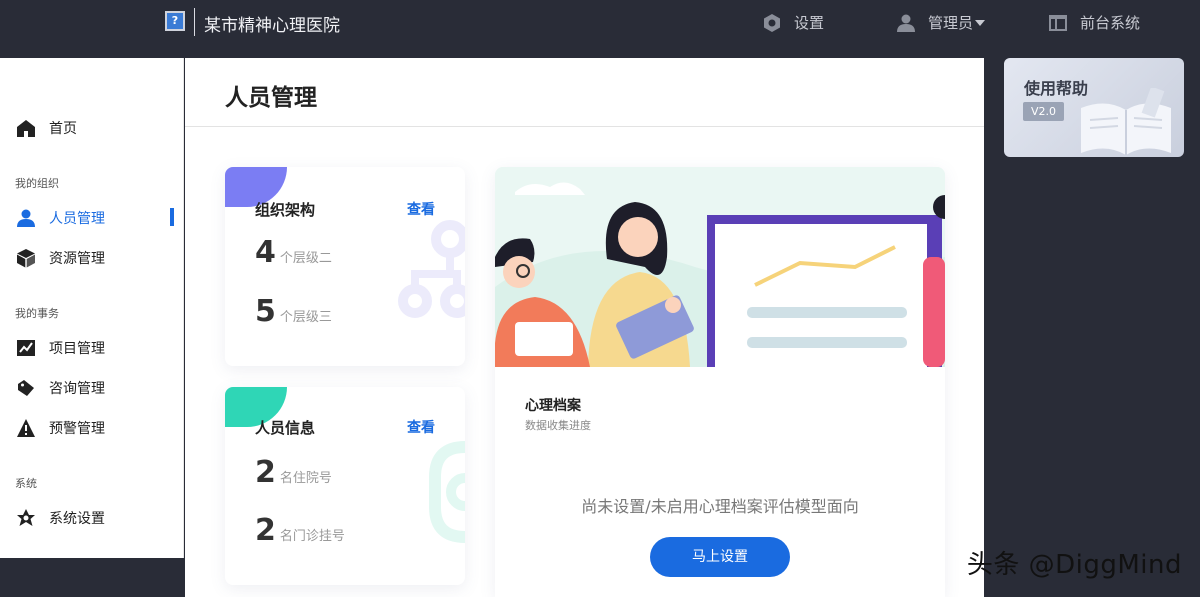 This screenshot has height=597, width=1200. I want to click on sidebar-item-consult: 咨询管理, so click(60, 388).